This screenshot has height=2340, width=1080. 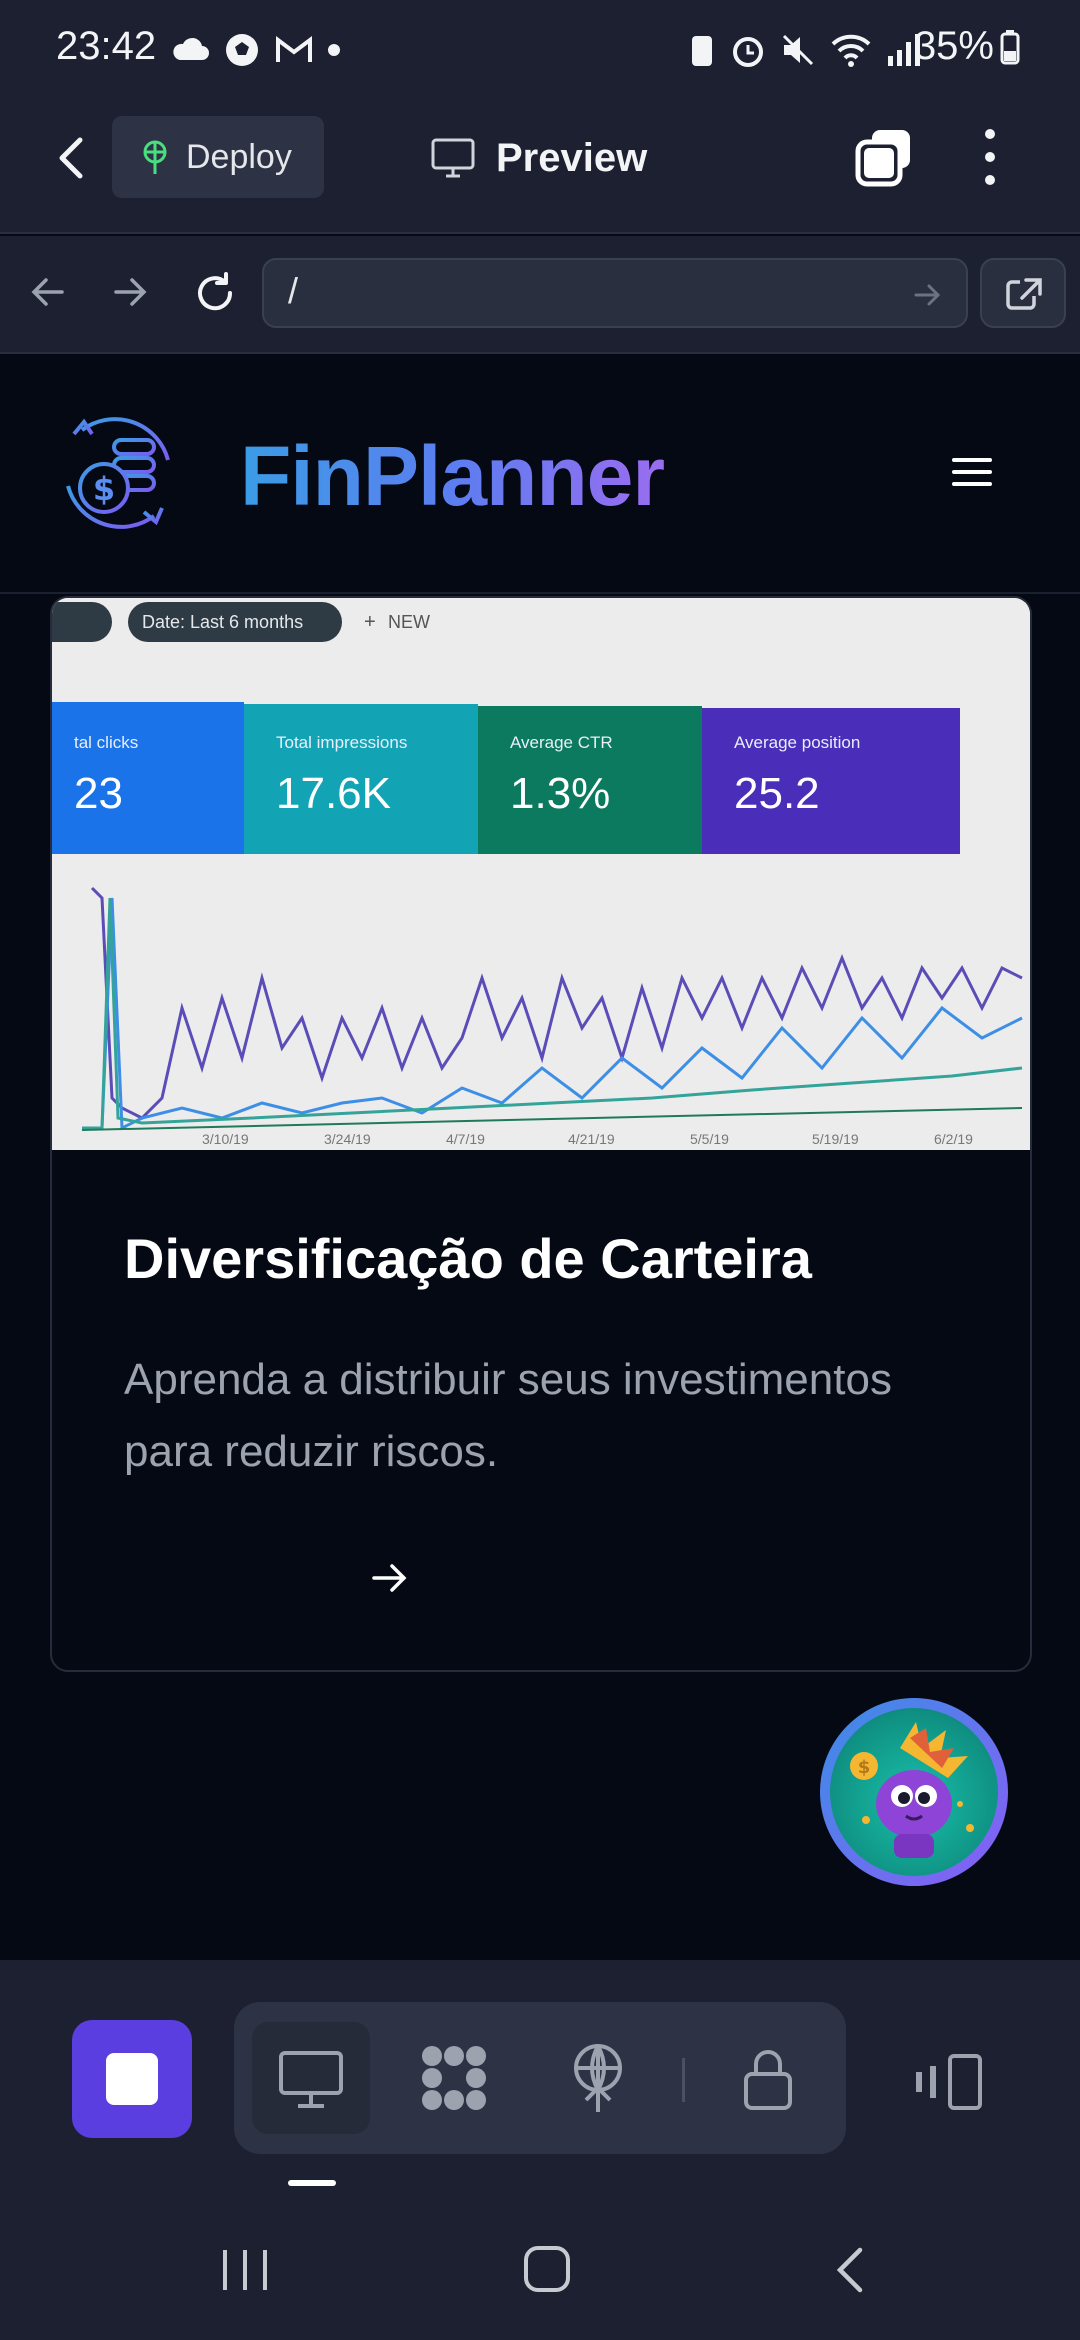 I want to click on chip-date: Date: Last 6 months, so click(x=222, y=622).